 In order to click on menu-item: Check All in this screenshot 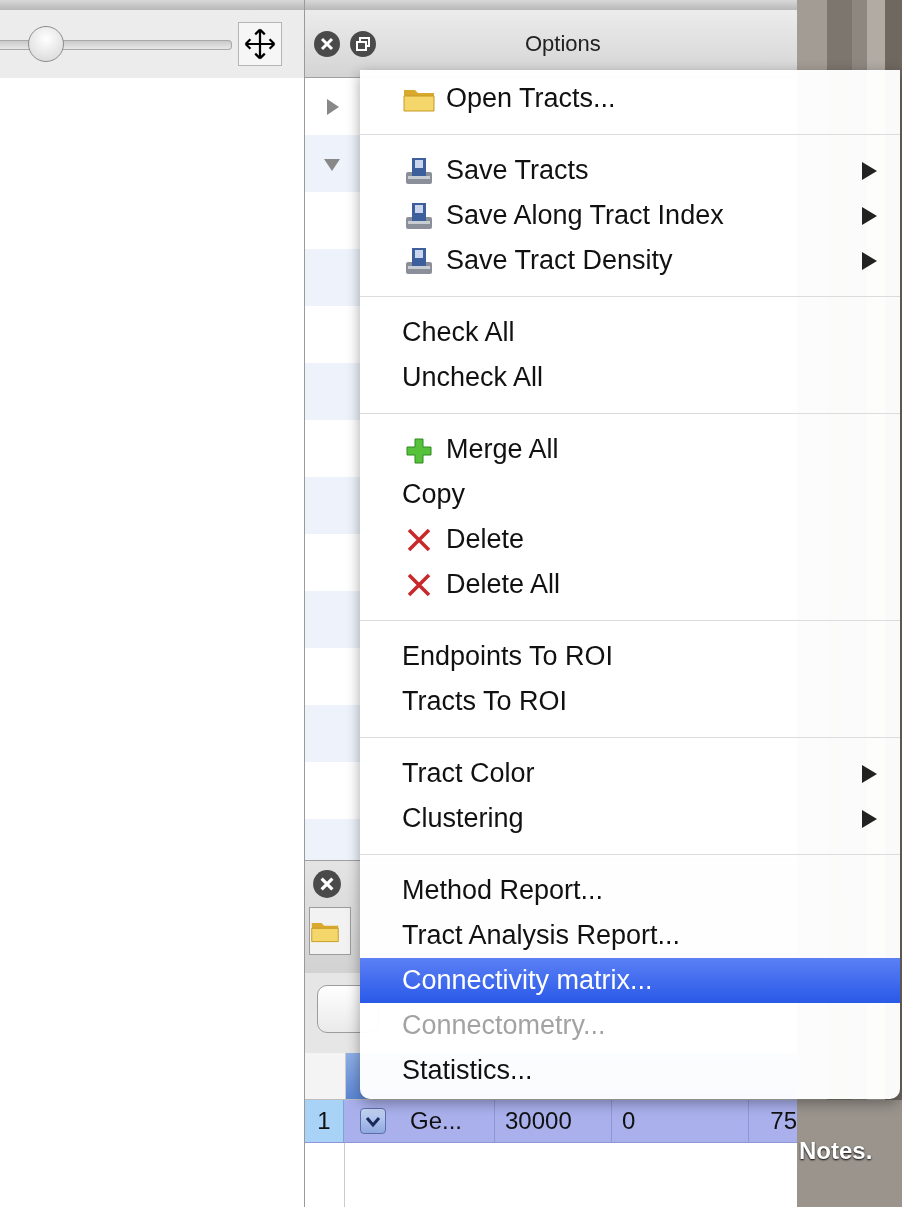, I will do `click(630, 332)`.